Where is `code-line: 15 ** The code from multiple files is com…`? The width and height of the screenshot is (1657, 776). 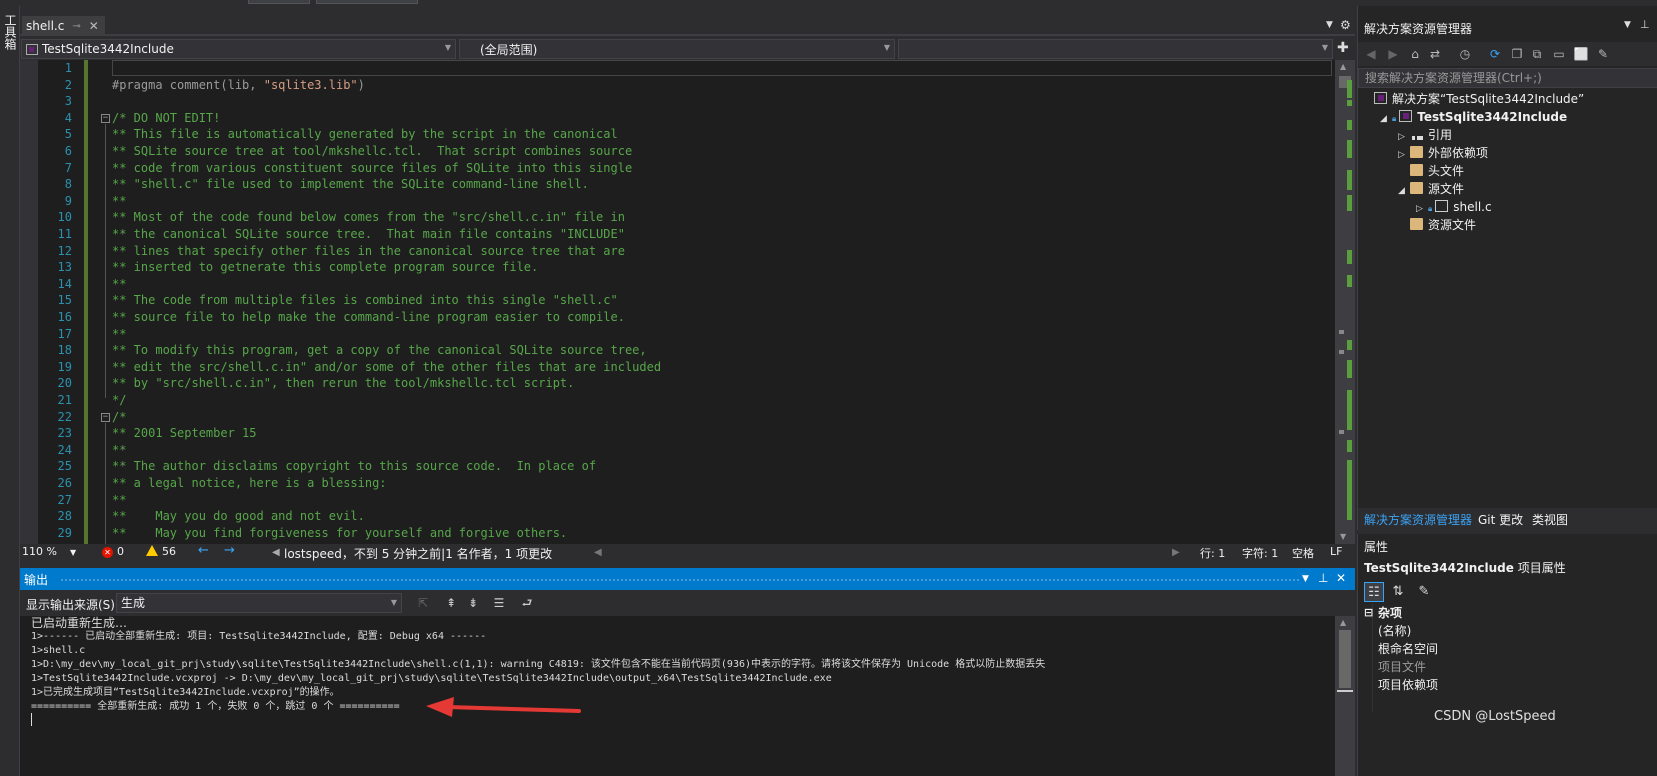
code-line: 15 ** The code from multiple files is com… is located at coordinates (677, 300).